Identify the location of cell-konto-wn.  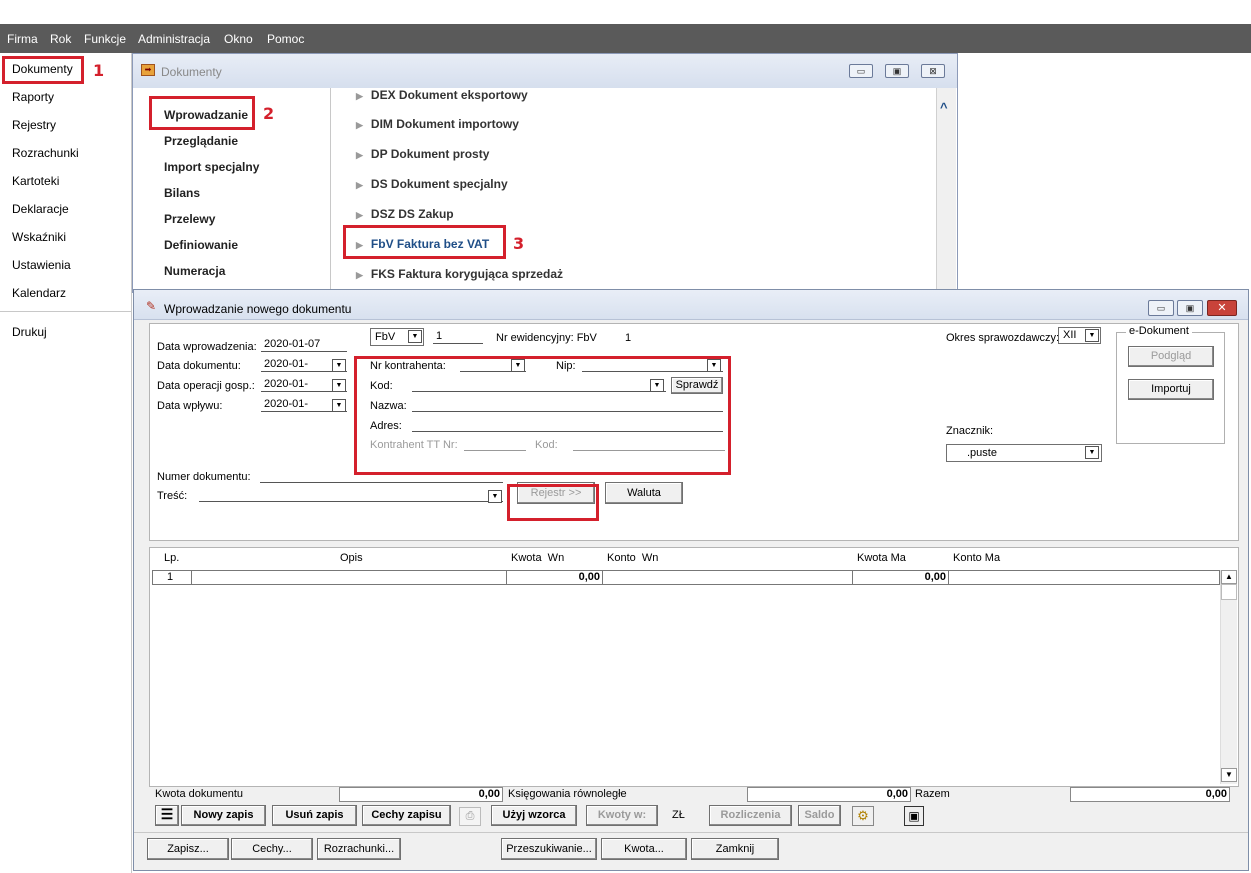
(727, 577).